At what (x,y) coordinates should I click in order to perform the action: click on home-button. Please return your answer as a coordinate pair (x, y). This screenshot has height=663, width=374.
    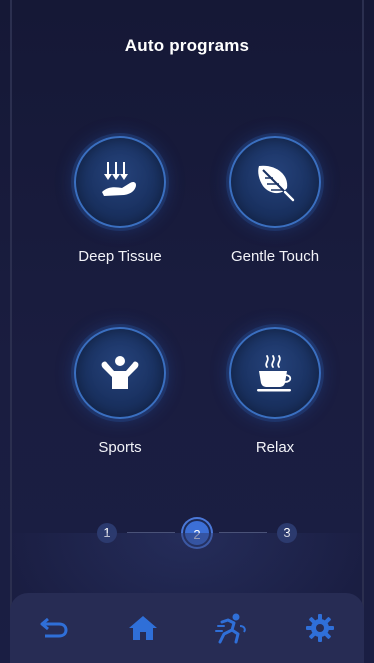
    Looking at the image, I should click on (143, 628).